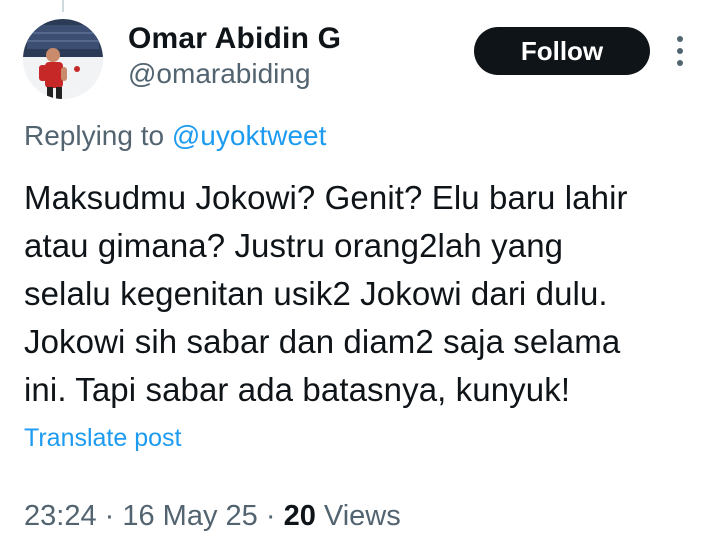 The height and width of the screenshot is (556, 720). Describe the element at coordinates (60, 516) in the screenshot. I see `tweet-time: 23:24` at that location.